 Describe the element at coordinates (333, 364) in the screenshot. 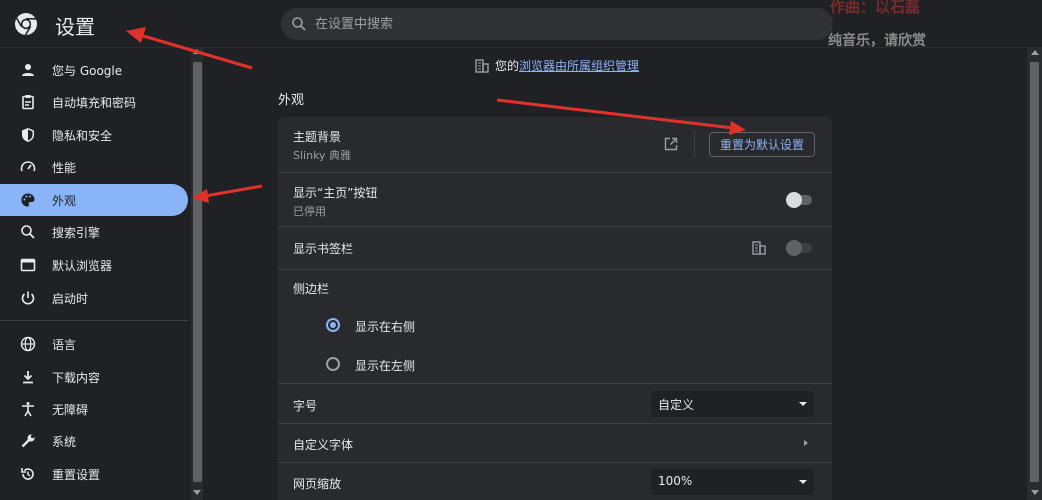

I see `side-panel-left-radio` at that location.